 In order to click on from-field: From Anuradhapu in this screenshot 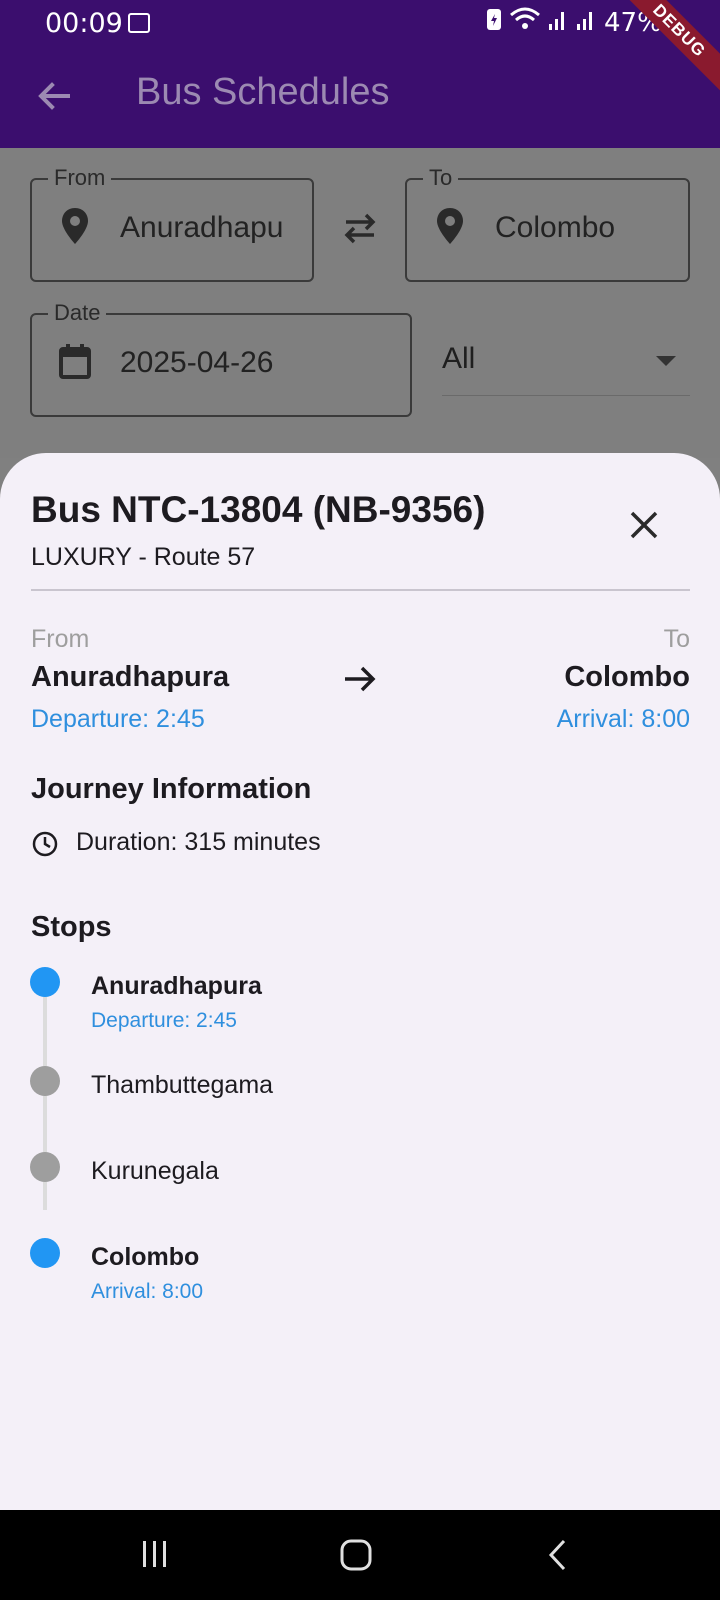, I will do `click(172, 223)`.